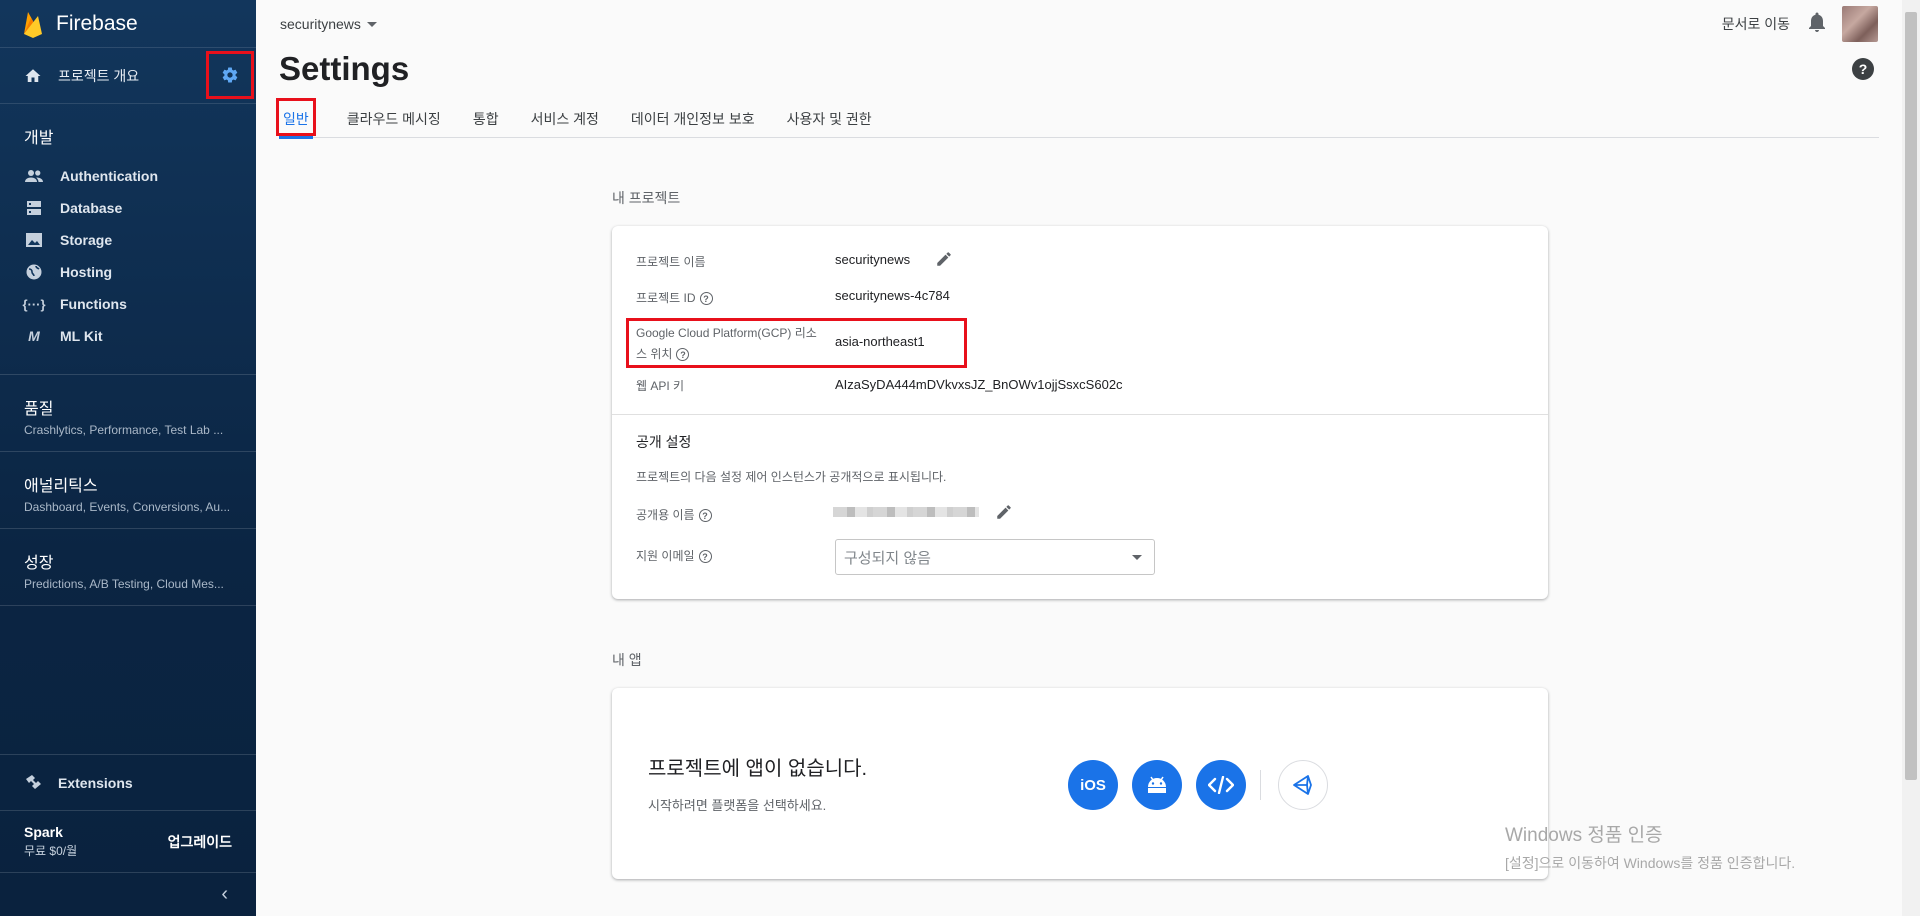 This screenshot has width=1920, height=916. What do you see at coordinates (344, 68) in the screenshot?
I see `page-title: Settings` at bounding box center [344, 68].